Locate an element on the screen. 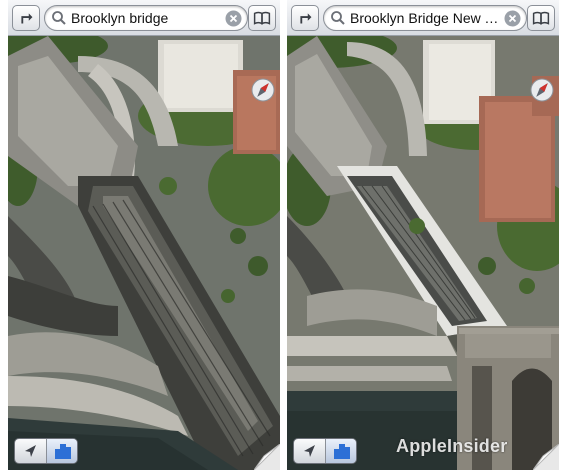 Image resolution: width=570 pixels, height=470 pixels. search-query-text: Brooklyn bridge is located at coordinates (146, 18).